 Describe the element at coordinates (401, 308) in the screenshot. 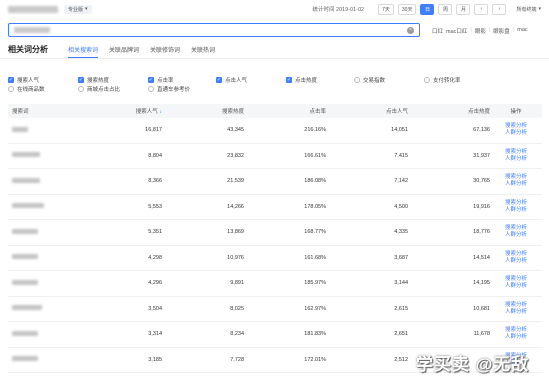

I see `click-popularity-cell: 2,615` at that location.